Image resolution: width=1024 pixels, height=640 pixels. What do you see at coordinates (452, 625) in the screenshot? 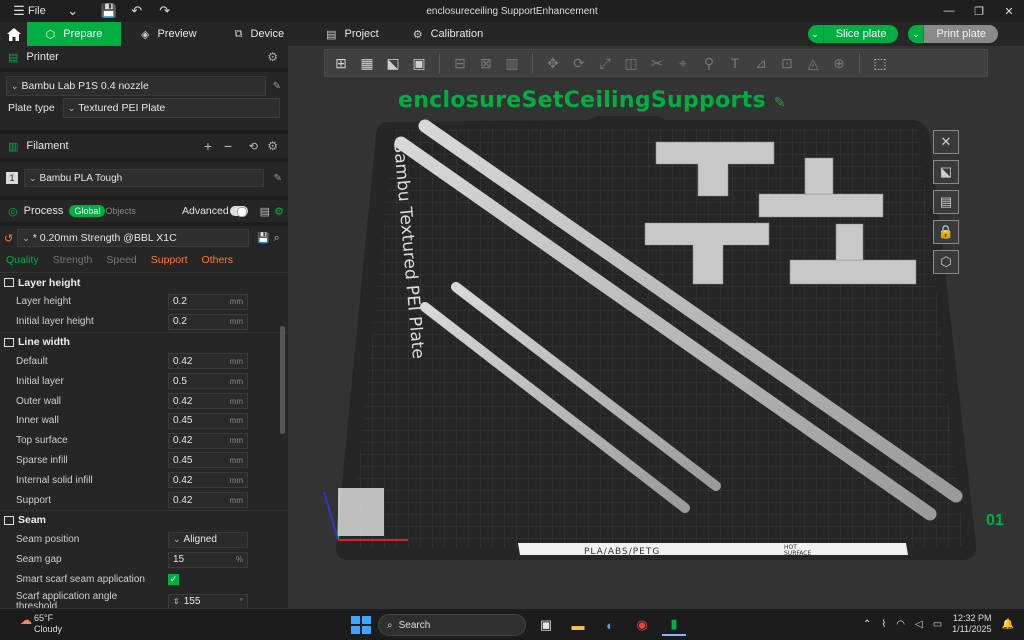
I see `search-input: ⌕ Search` at bounding box center [452, 625].